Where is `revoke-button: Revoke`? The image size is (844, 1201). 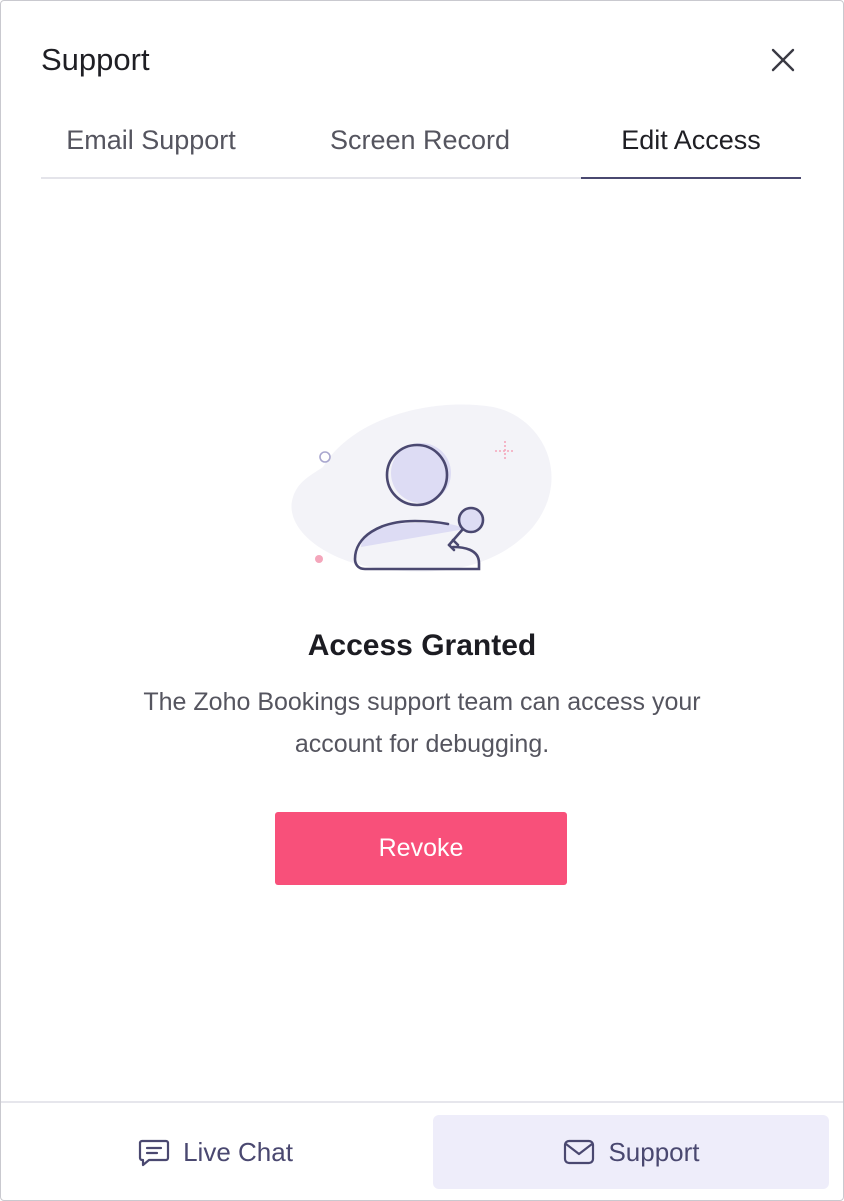 revoke-button: Revoke is located at coordinates (421, 848).